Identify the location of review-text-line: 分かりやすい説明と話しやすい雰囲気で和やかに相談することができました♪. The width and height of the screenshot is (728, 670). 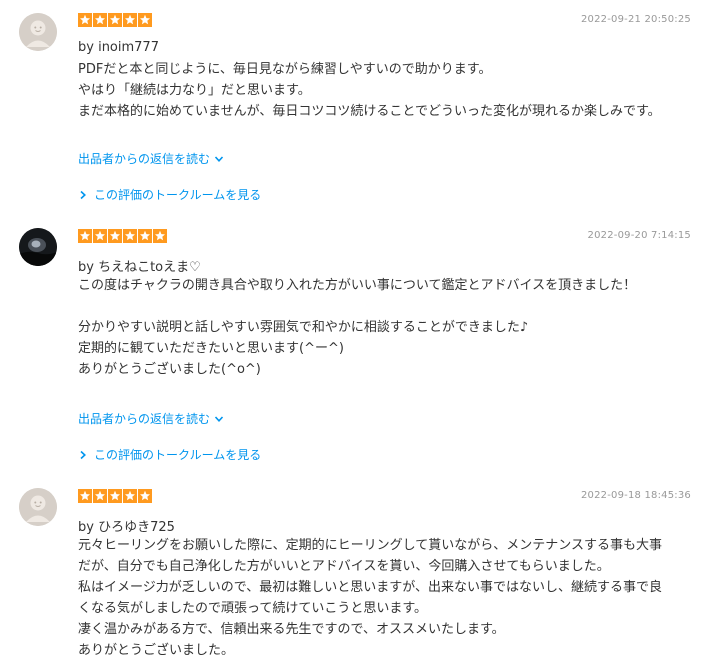
(303, 327).